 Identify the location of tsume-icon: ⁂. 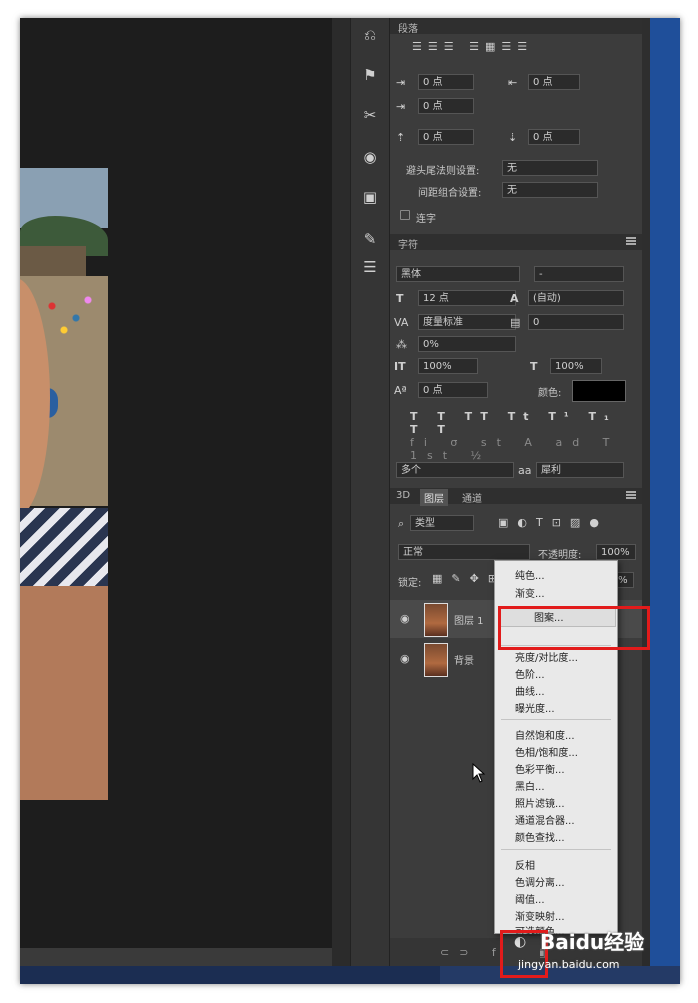
(401, 344).